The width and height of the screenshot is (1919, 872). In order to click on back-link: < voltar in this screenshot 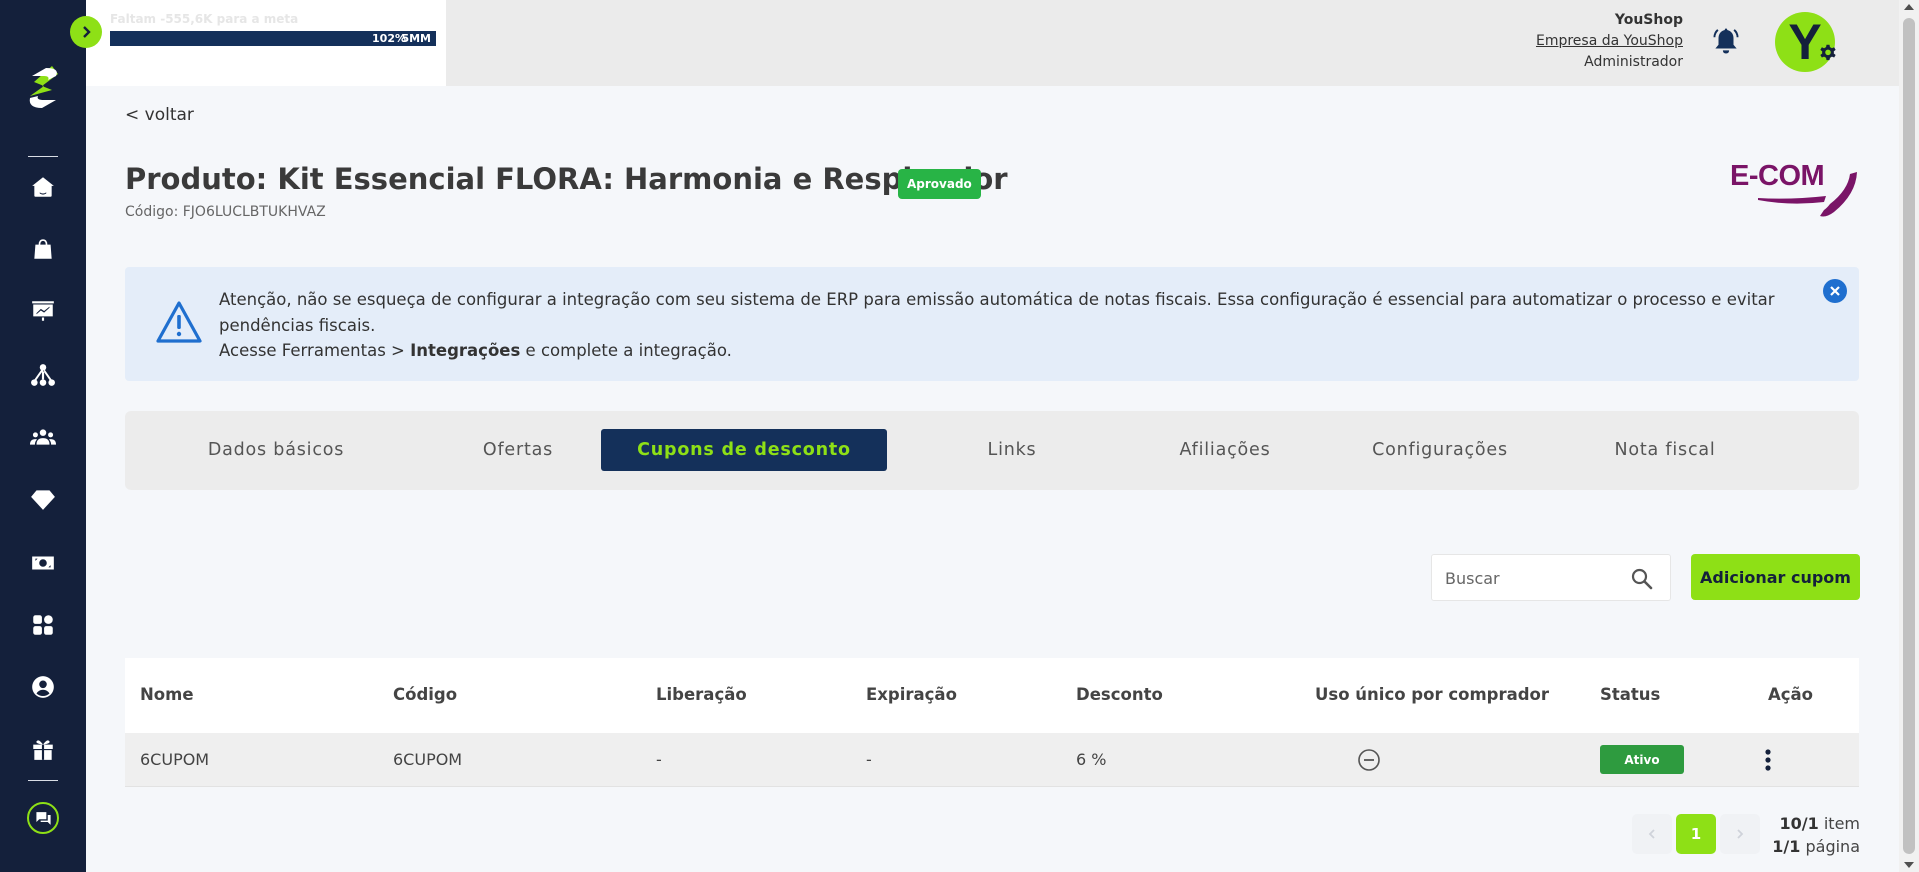, I will do `click(159, 115)`.